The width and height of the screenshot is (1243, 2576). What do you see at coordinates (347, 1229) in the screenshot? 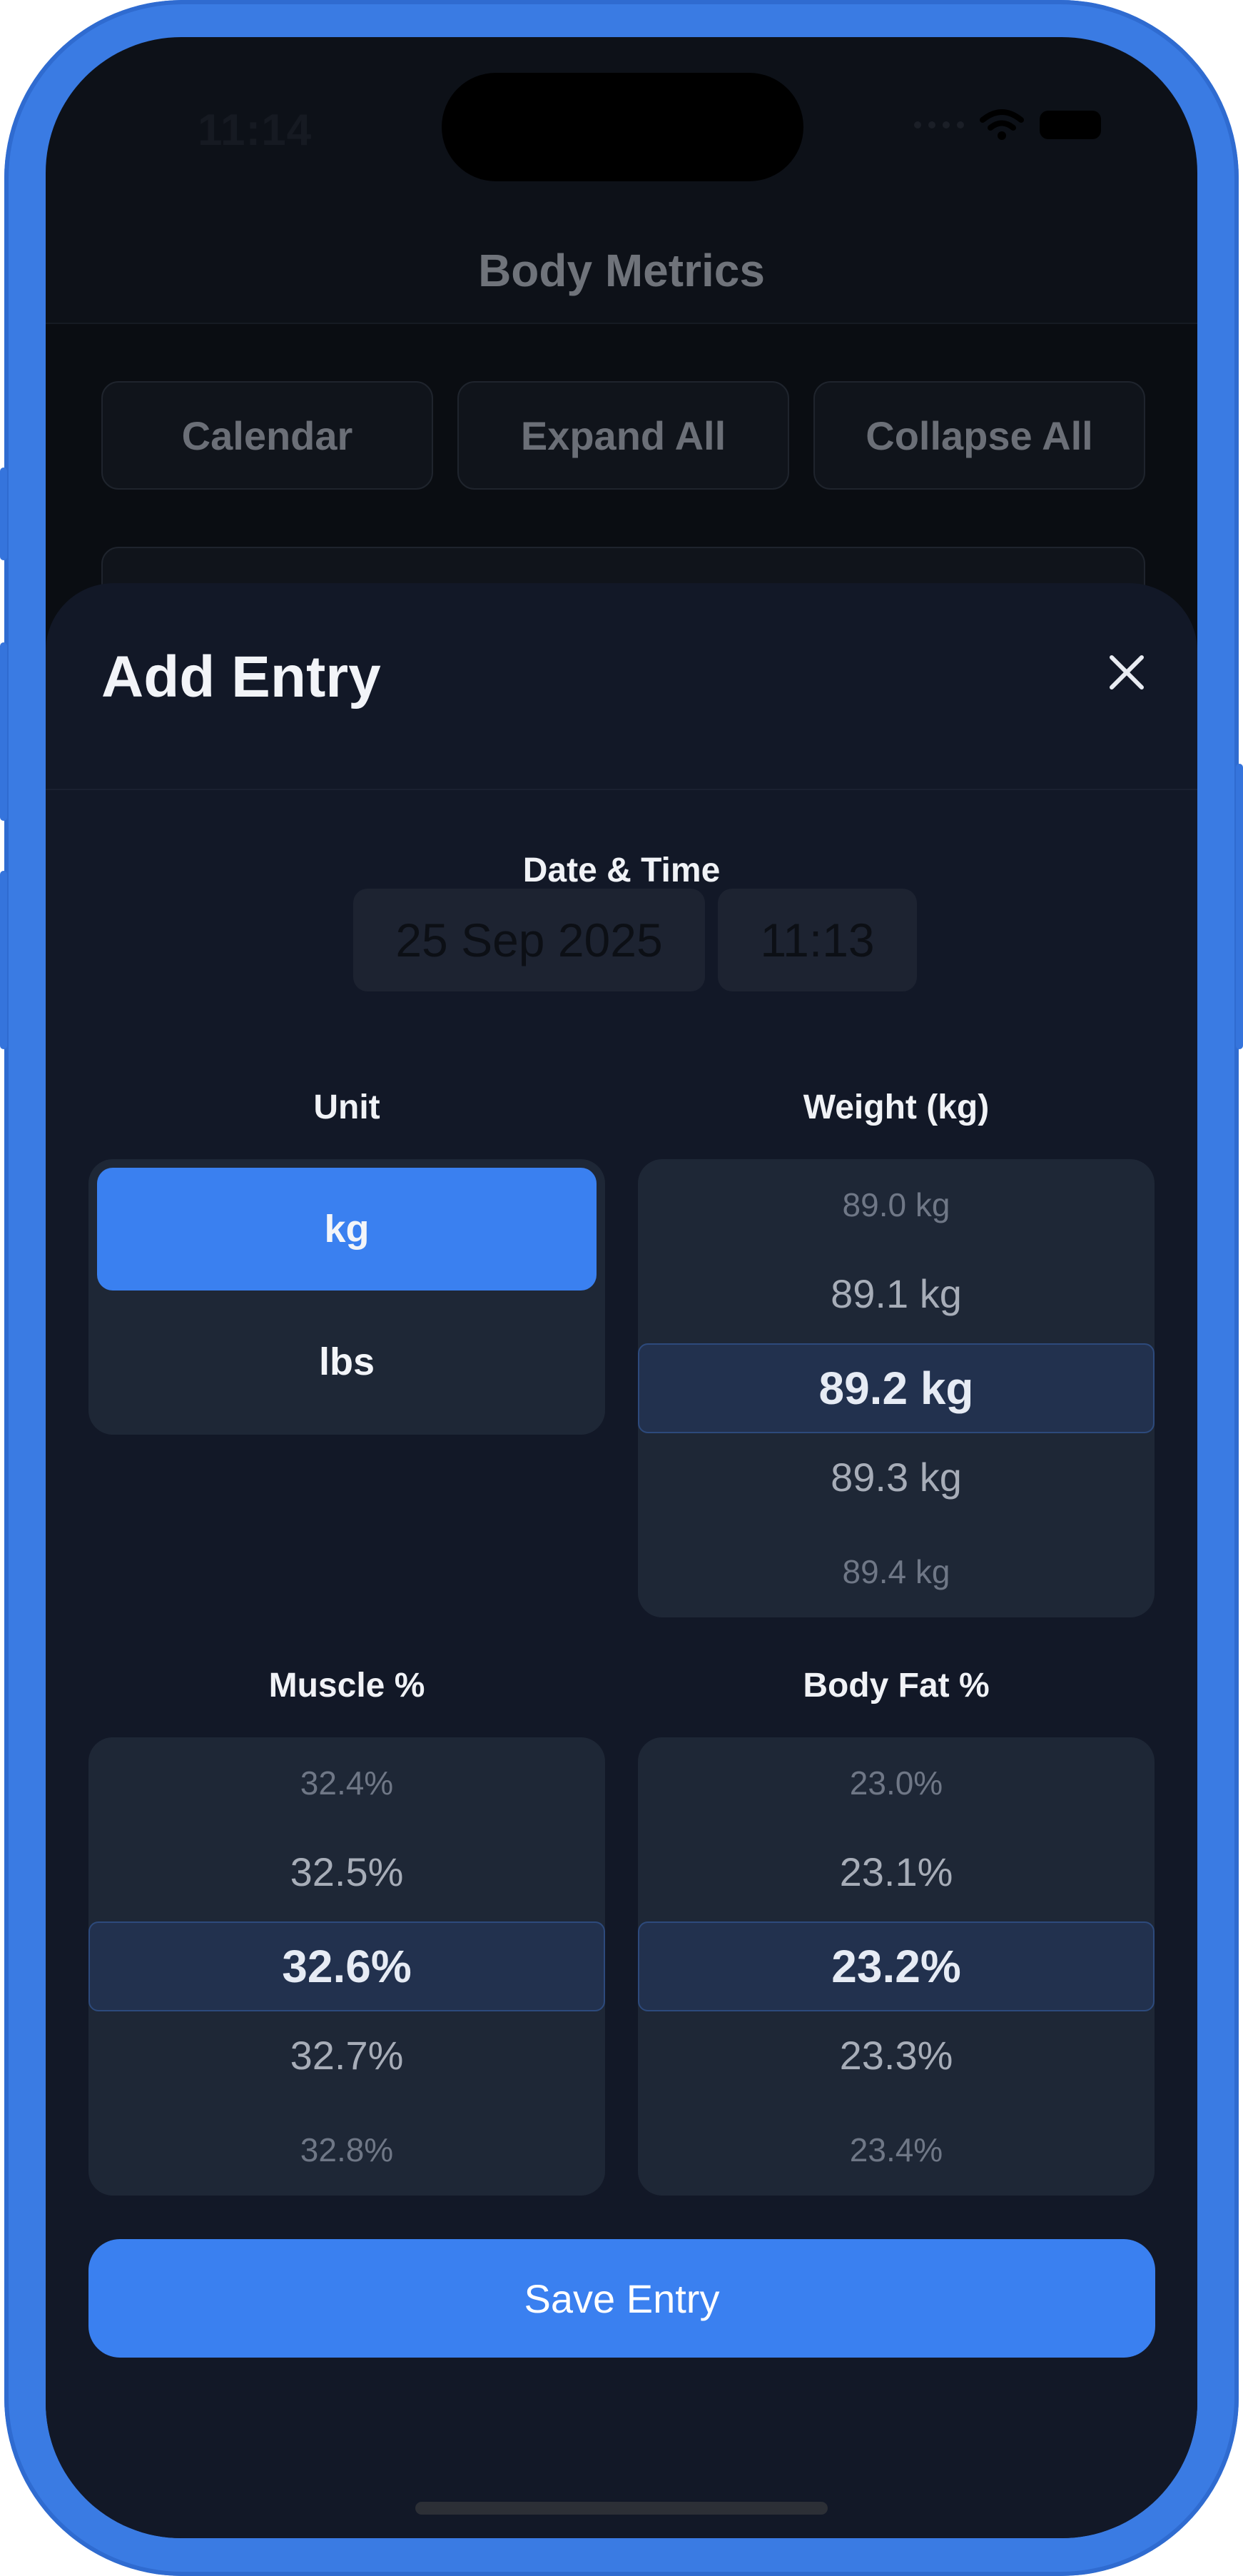
I see `unit-option-kg: kg` at bounding box center [347, 1229].